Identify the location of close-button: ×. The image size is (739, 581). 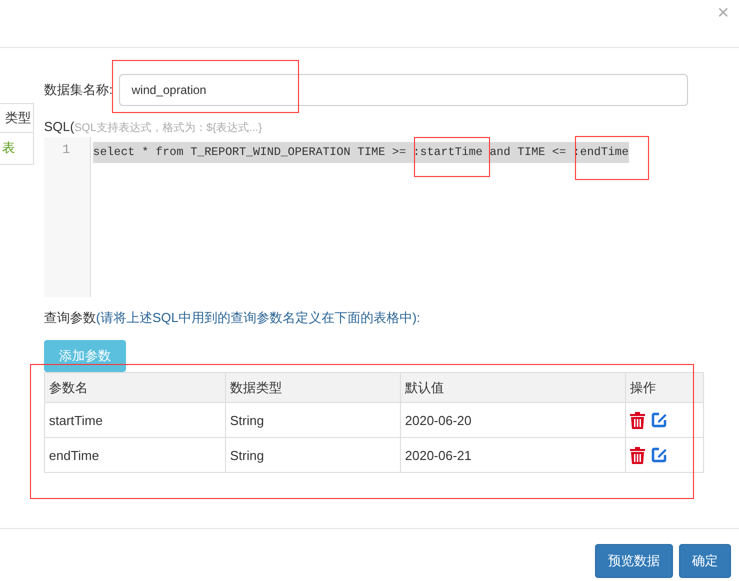
(723, 13).